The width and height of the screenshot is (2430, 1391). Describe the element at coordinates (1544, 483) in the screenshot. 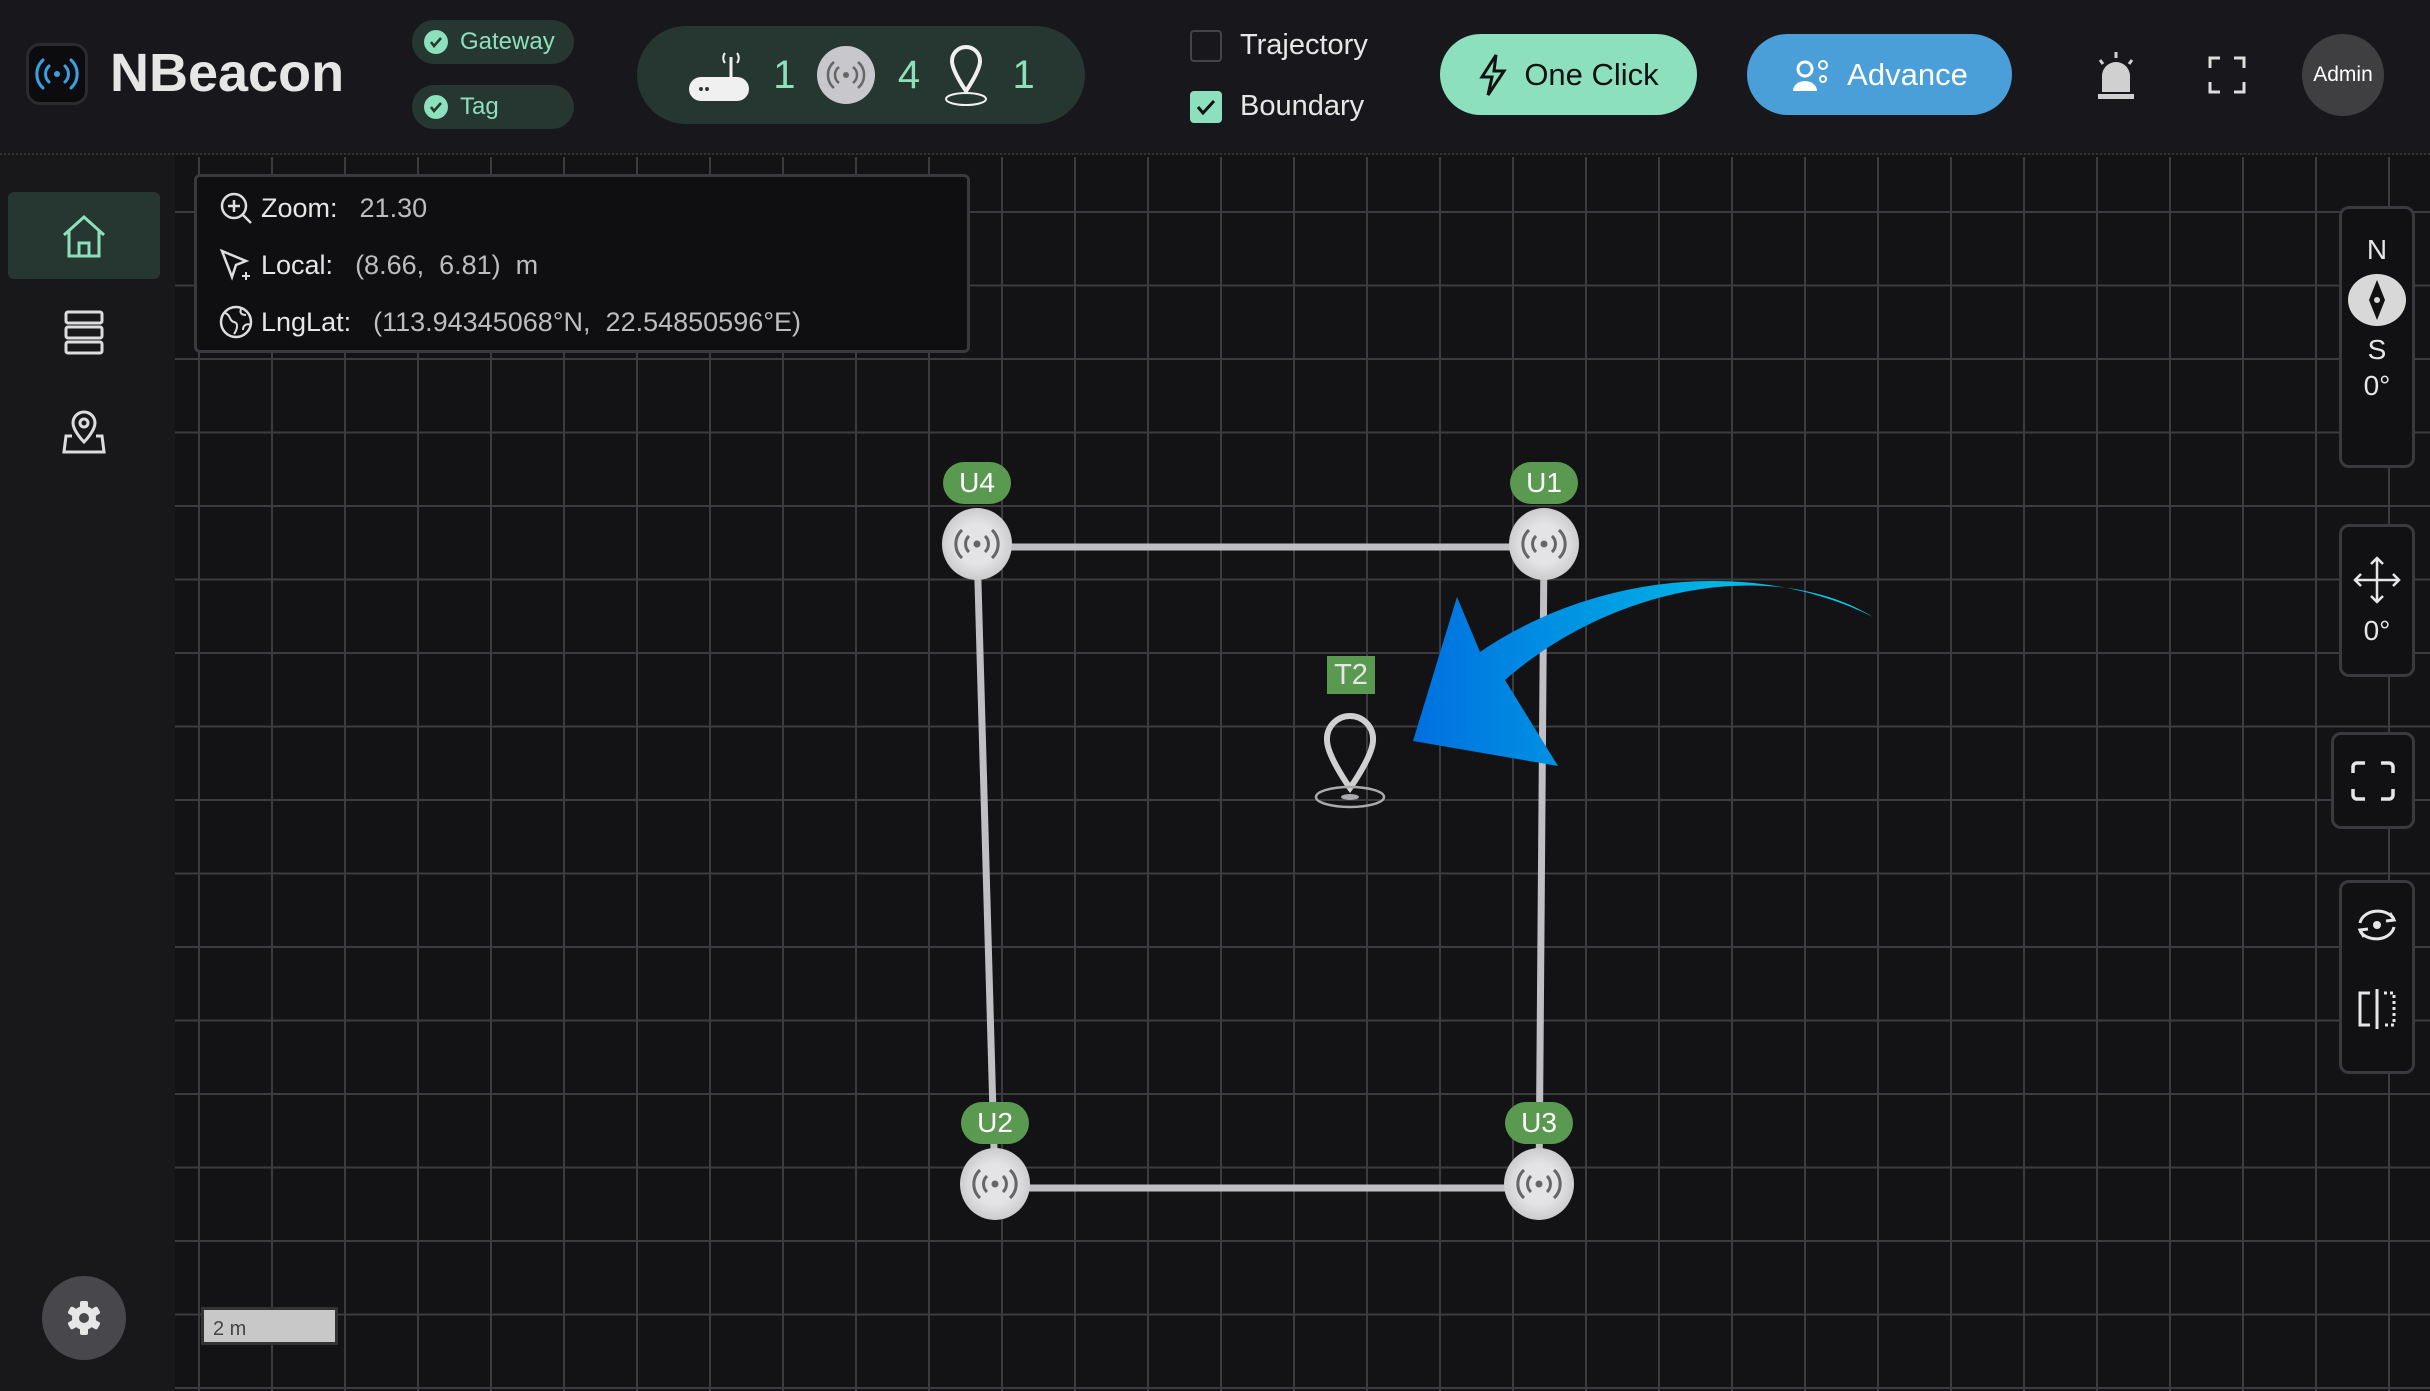

I see `anchor-label: U1` at that location.